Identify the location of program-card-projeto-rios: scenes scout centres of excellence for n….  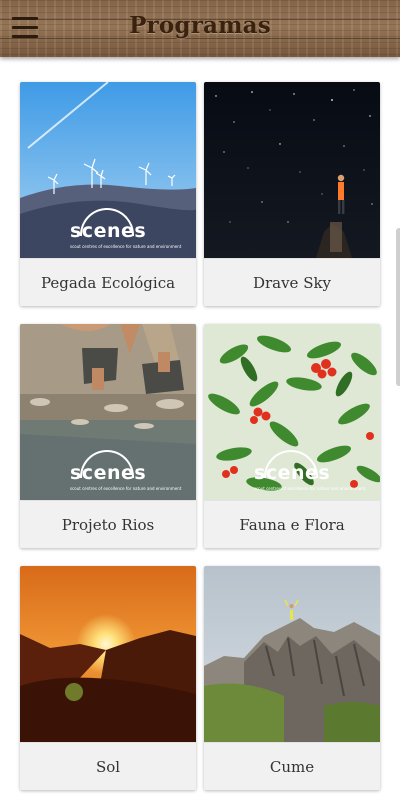
(108, 436).